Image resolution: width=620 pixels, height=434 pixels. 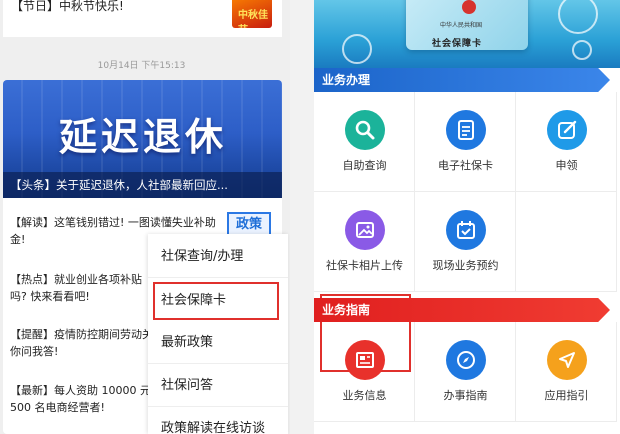 What do you see at coordinates (142, 18) in the screenshot?
I see `festival-news-card: 【节日】中秋节快乐! 中秋佳节` at bounding box center [142, 18].